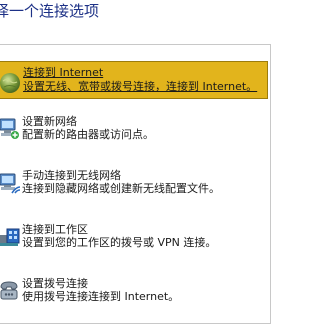  What do you see at coordinates (10, 291) in the screenshot?
I see `dialup-icon` at bounding box center [10, 291].